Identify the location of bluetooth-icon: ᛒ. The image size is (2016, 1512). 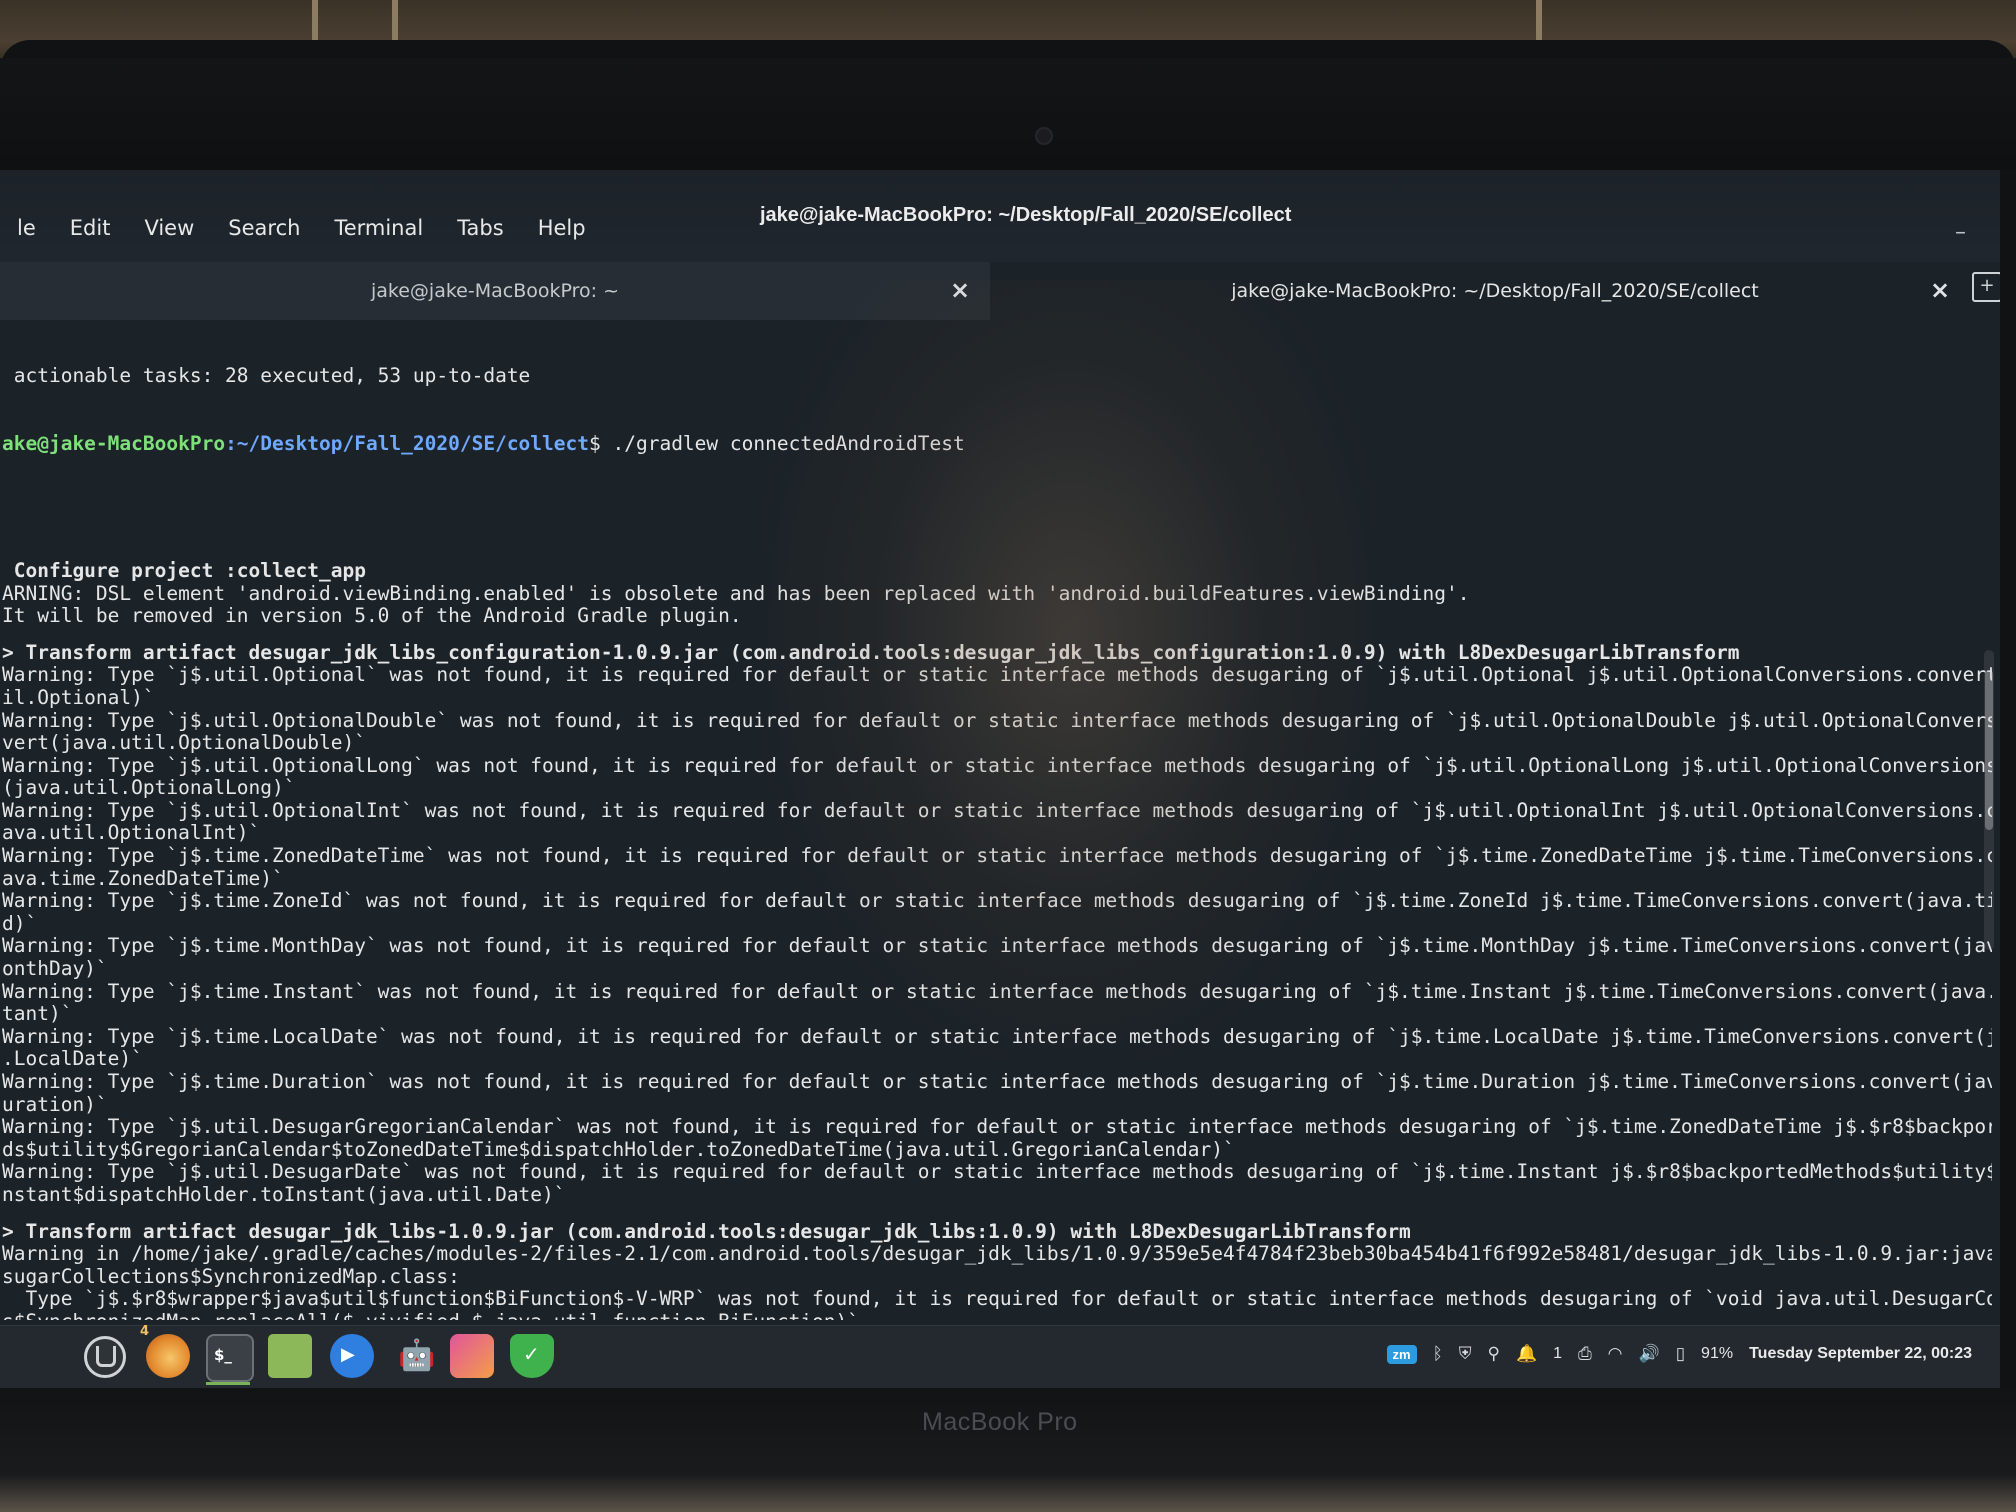
(1438, 1354).